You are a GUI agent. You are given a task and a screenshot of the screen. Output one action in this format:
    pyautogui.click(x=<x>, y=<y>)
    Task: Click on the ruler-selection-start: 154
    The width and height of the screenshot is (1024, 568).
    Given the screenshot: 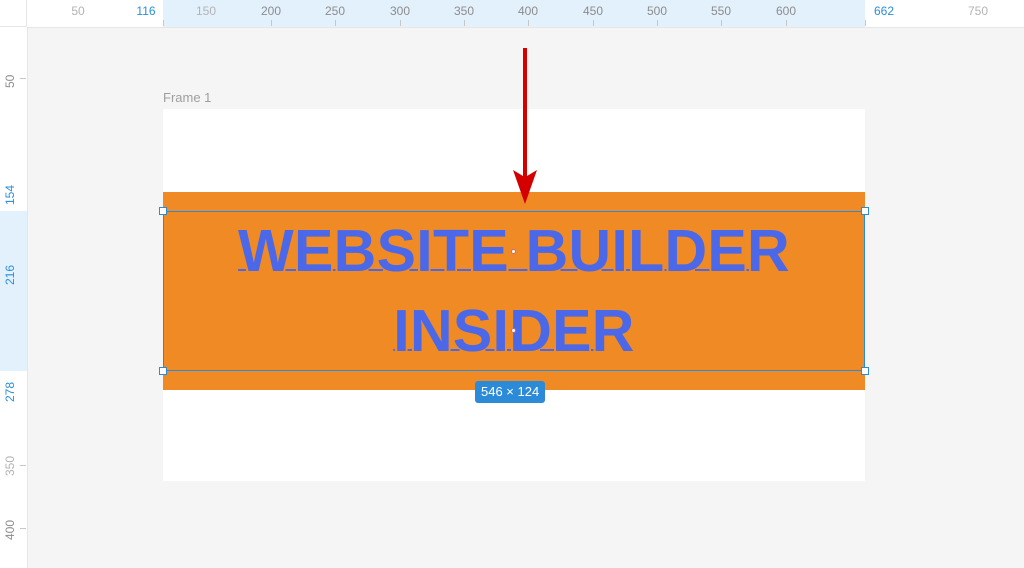 What is the action you would take?
    pyautogui.click(x=10, y=194)
    